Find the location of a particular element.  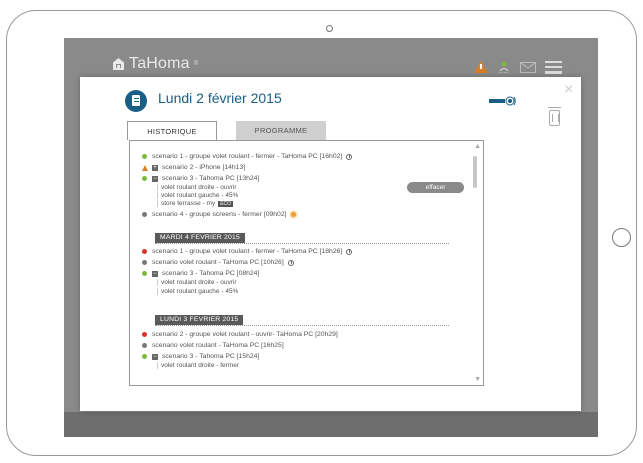

app-logo: TaHoma ® is located at coordinates (155, 64).